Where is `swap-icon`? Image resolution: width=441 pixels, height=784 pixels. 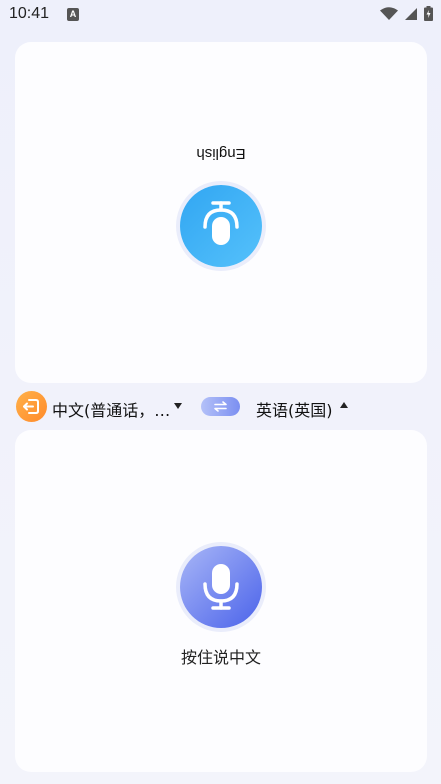
swap-icon is located at coordinates (220, 406).